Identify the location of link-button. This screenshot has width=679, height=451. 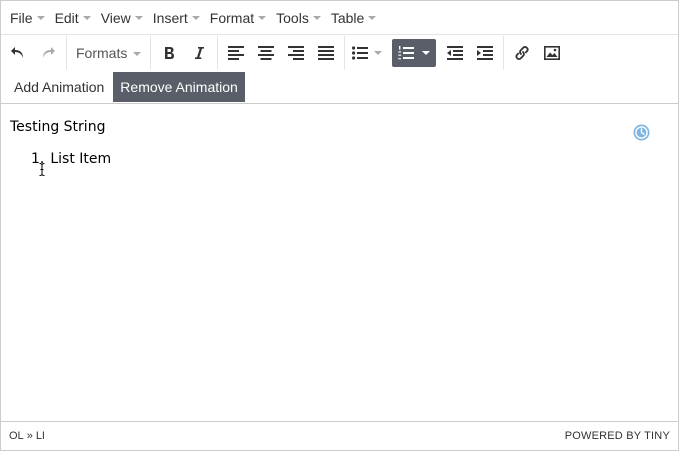
(522, 53).